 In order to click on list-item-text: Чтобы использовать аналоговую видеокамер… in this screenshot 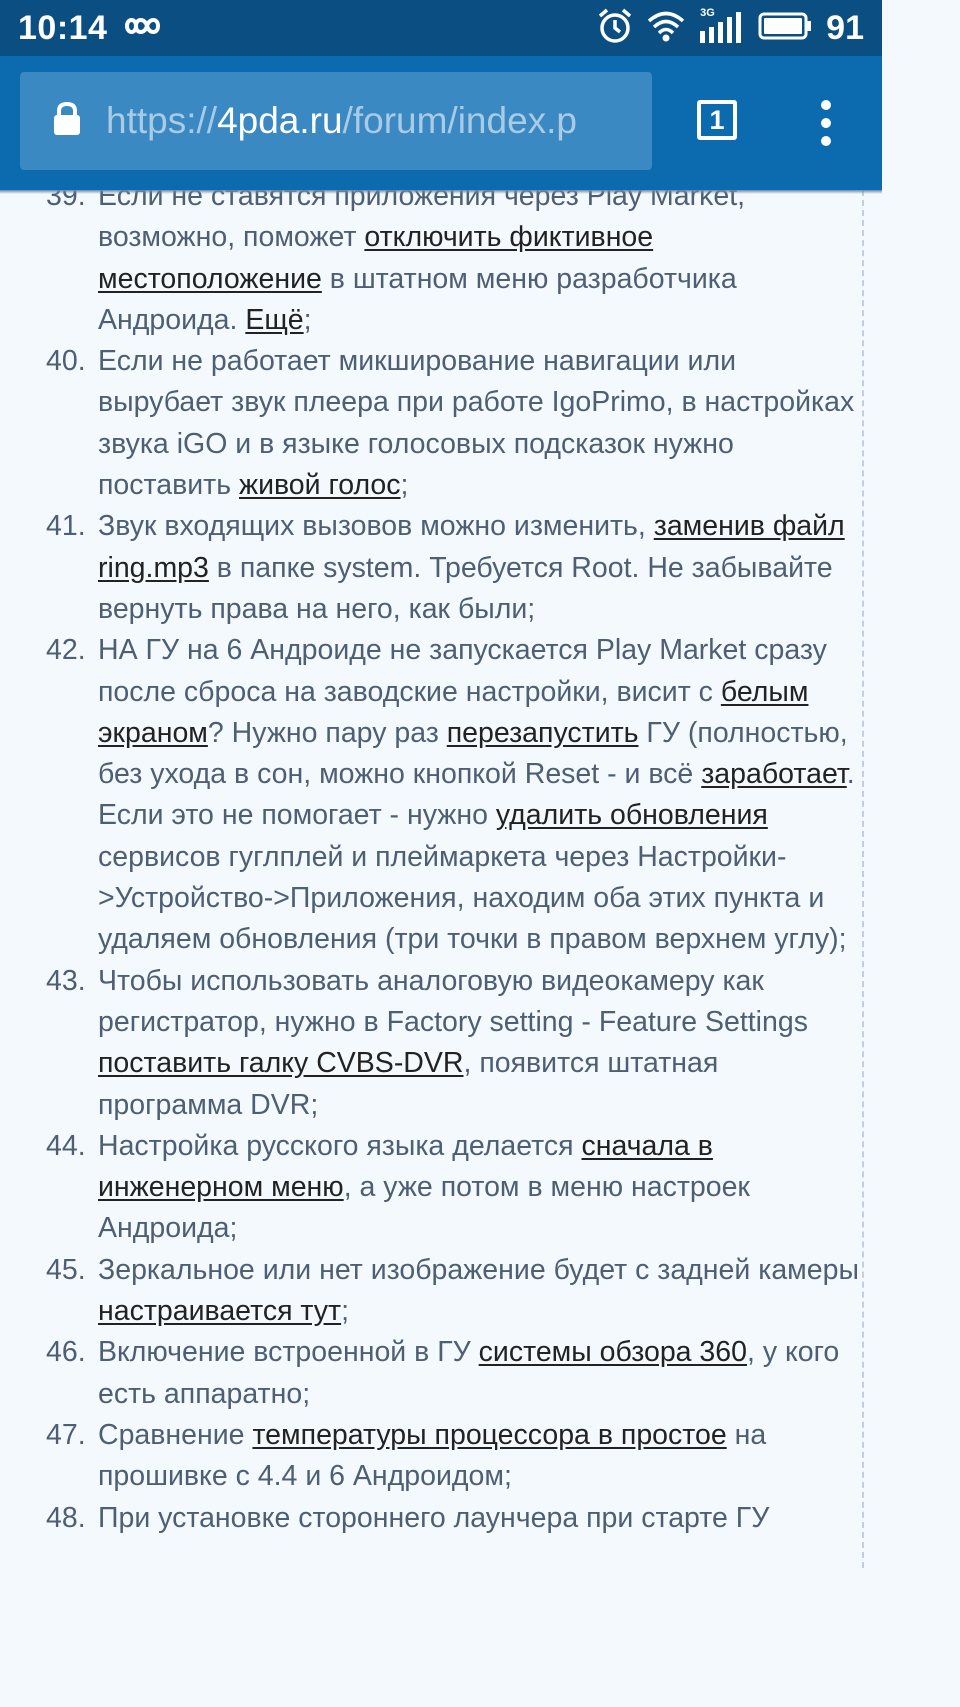, I will do `click(453, 1001)`.